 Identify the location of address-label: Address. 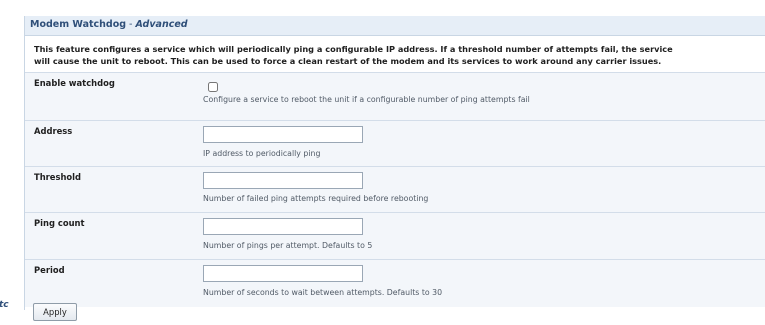
(53, 131).